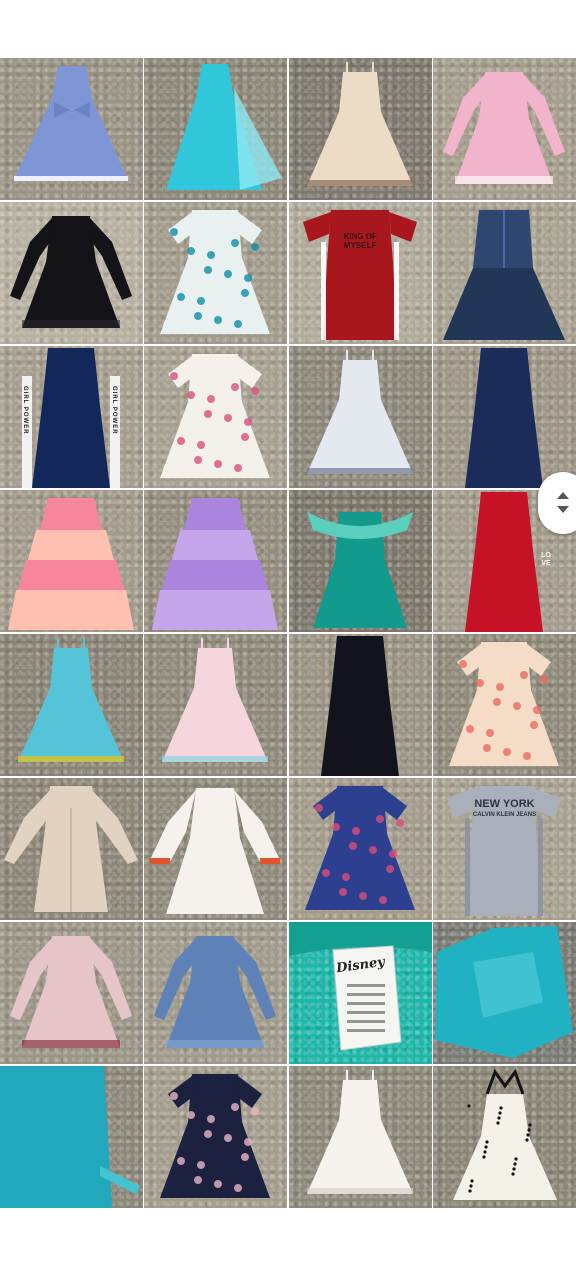 Image resolution: width=576 pixels, height=1280 pixels. I want to click on photo-thumbnail: NEW YORK CALVIN KLEIN JEANS, so click(504, 849).